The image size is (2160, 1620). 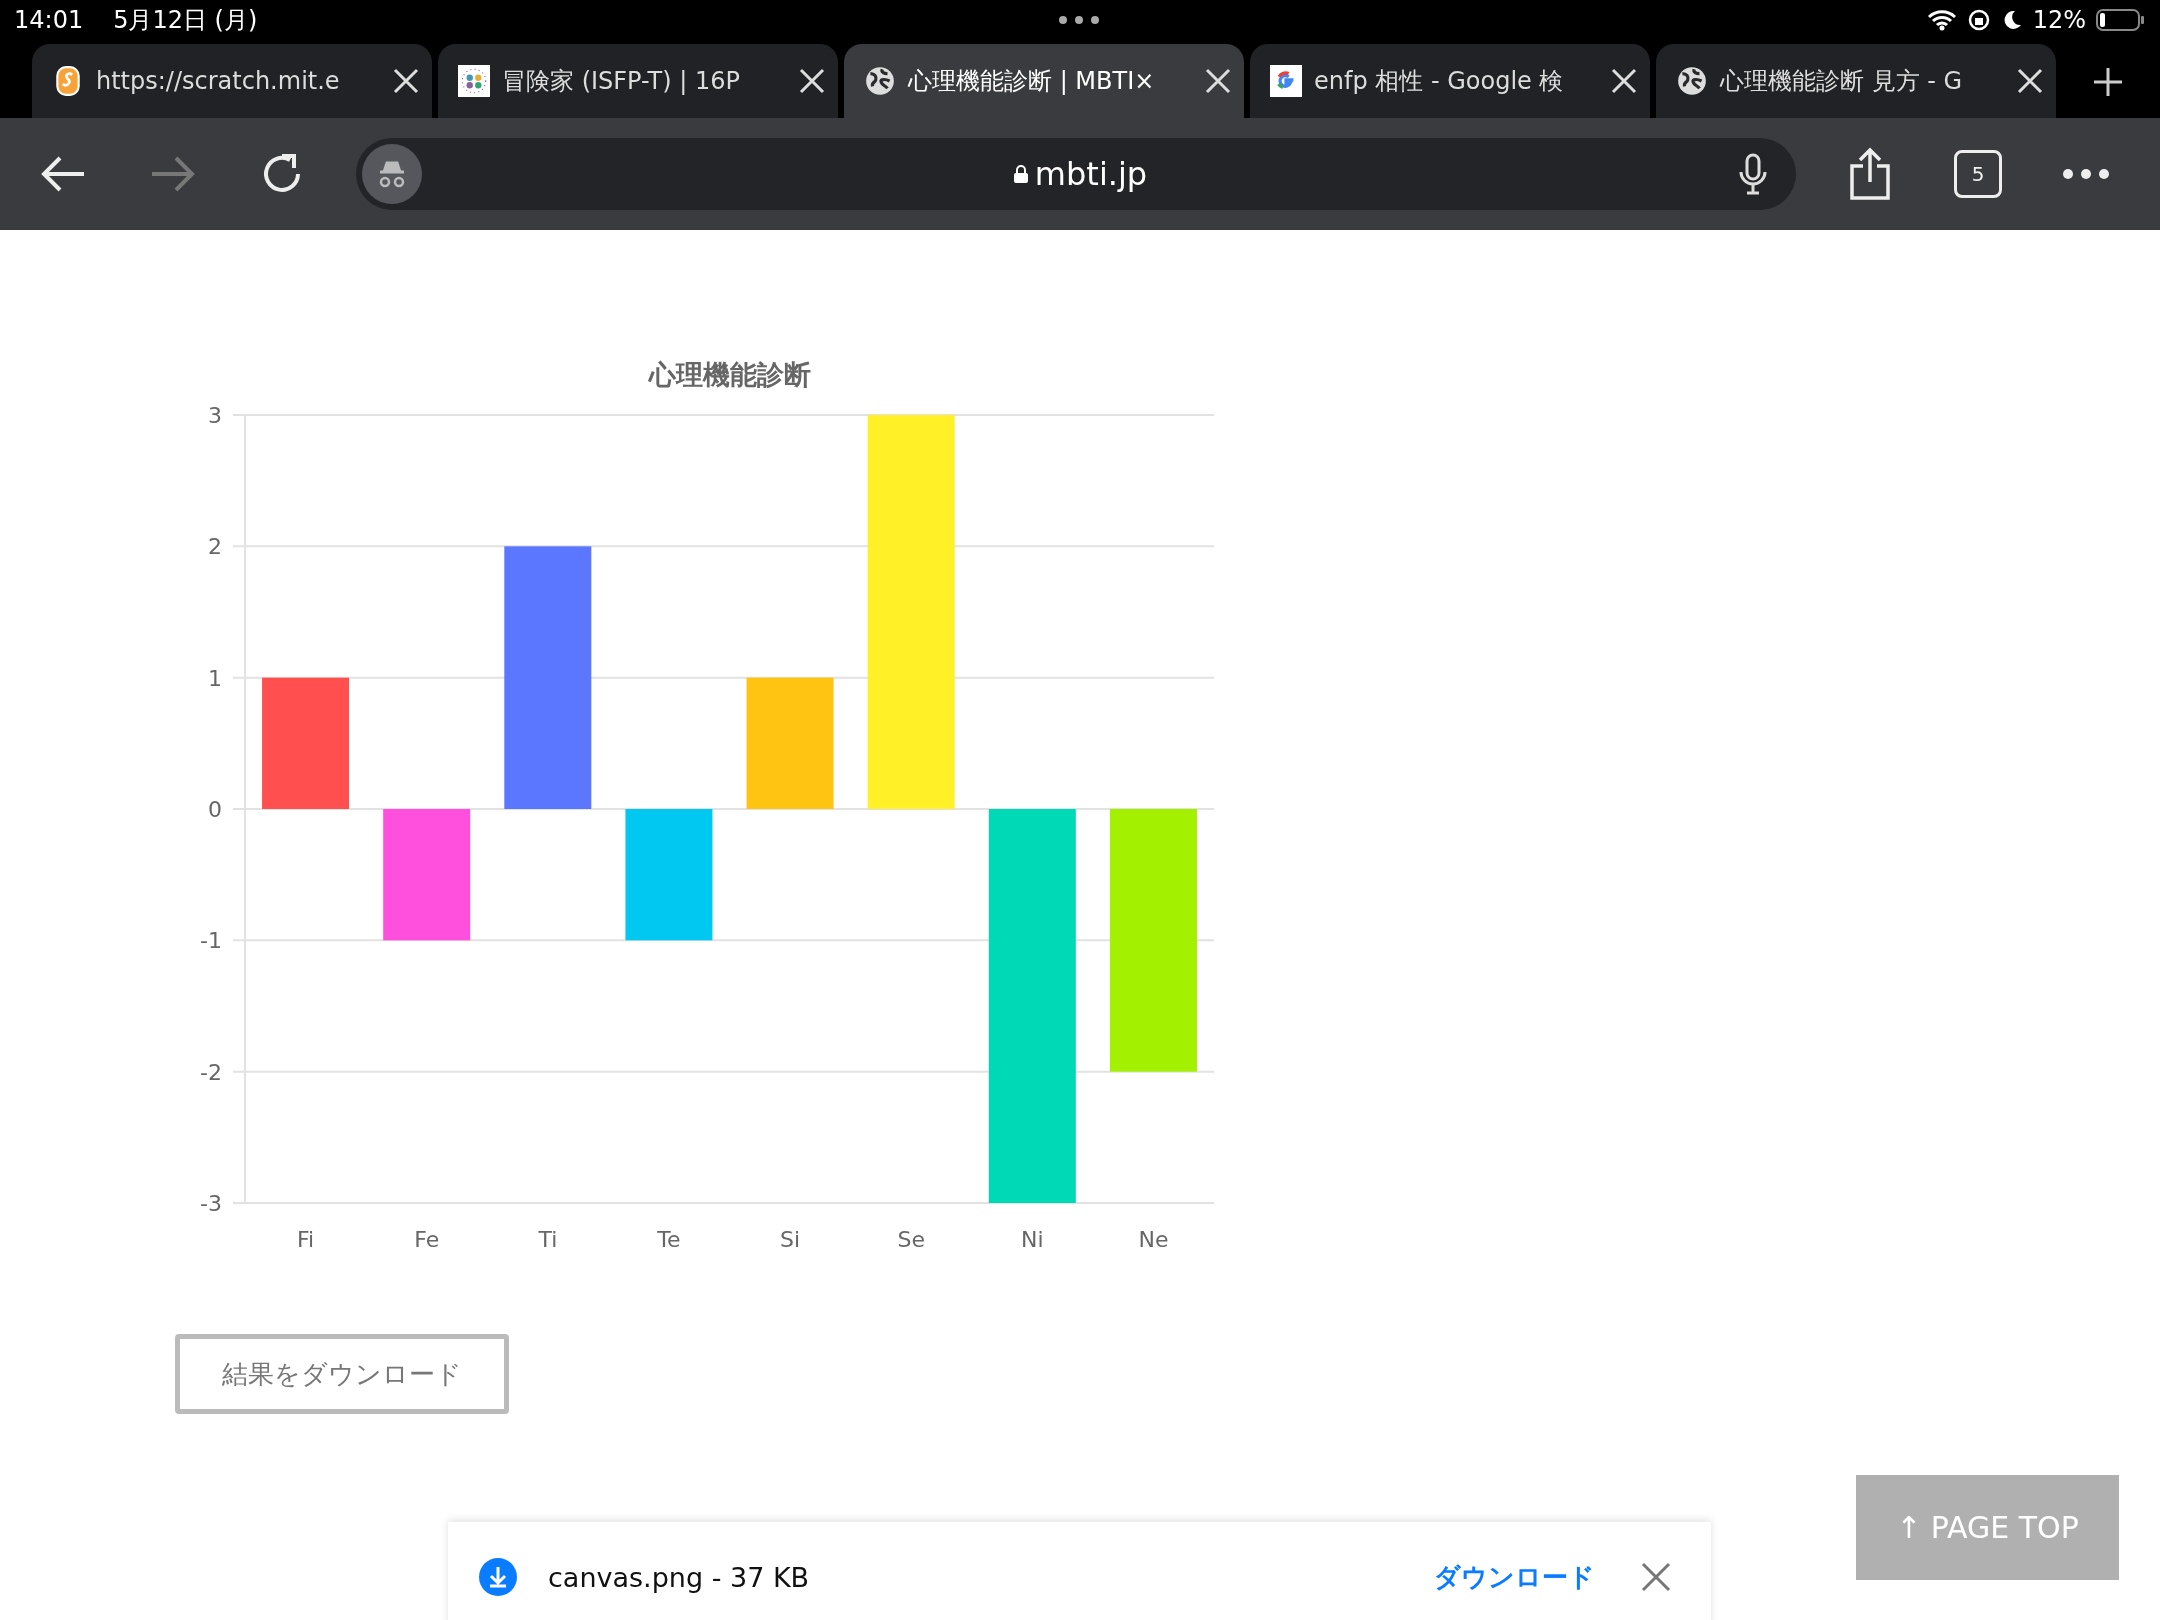 What do you see at coordinates (215, 547) in the screenshot?
I see `y-tick-label: 2` at bounding box center [215, 547].